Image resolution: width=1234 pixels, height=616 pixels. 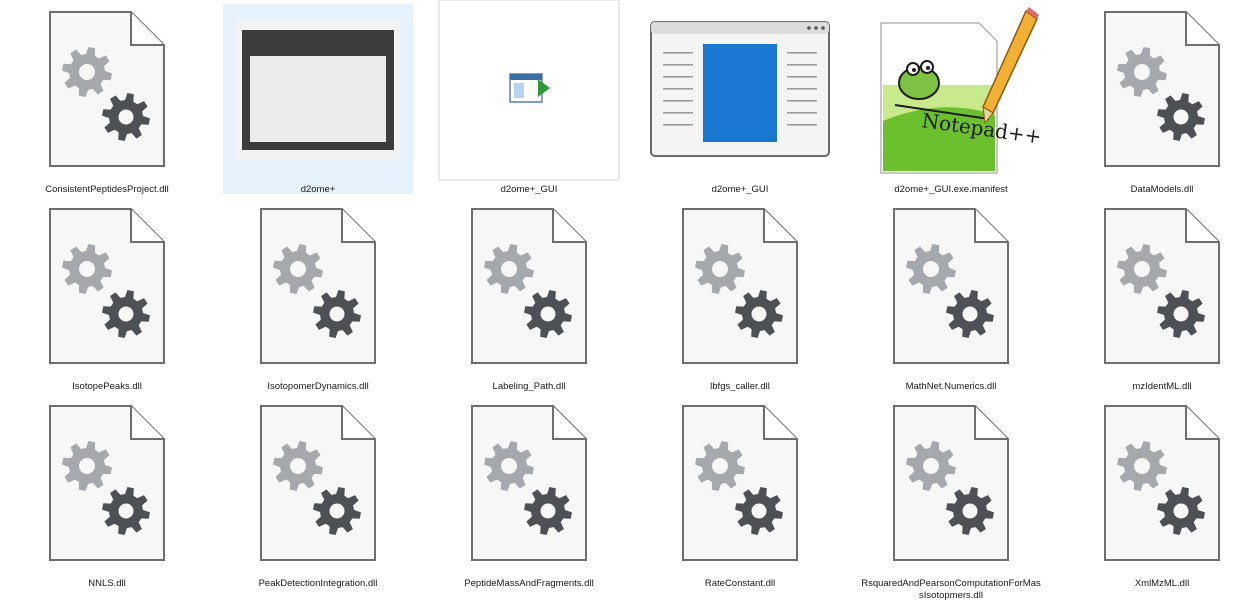 I want to click on file-item: MathNet.Numerics.dll, so click(x=951, y=296).